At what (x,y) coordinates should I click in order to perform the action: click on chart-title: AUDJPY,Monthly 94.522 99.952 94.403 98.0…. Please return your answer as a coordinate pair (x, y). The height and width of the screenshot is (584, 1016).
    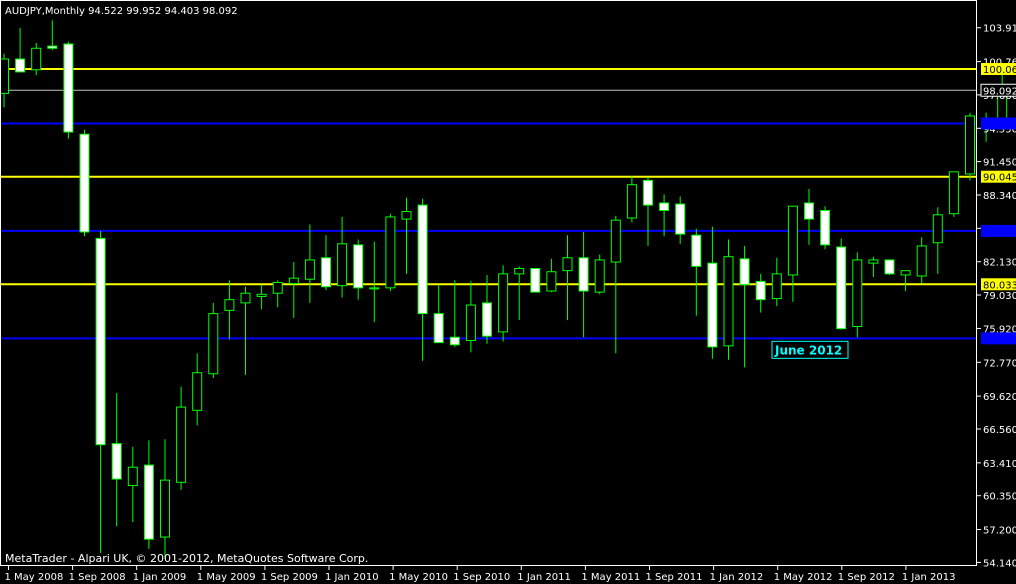
    Looking at the image, I should click on (121, 11).